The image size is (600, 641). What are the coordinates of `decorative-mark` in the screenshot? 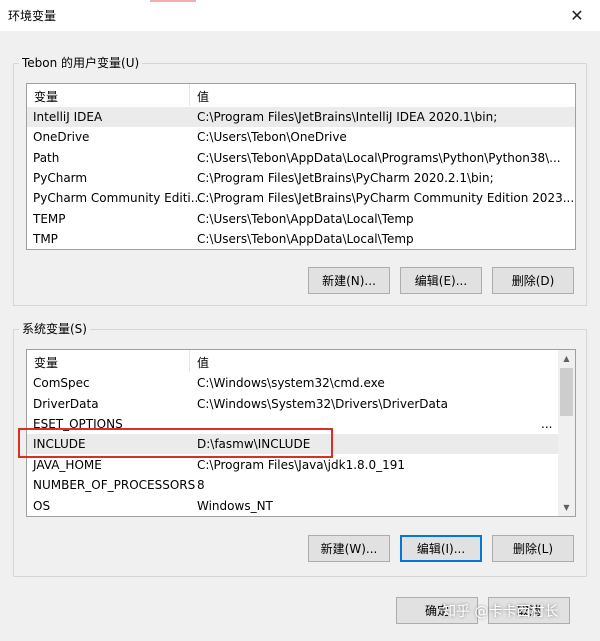 It's located at (173, 1).